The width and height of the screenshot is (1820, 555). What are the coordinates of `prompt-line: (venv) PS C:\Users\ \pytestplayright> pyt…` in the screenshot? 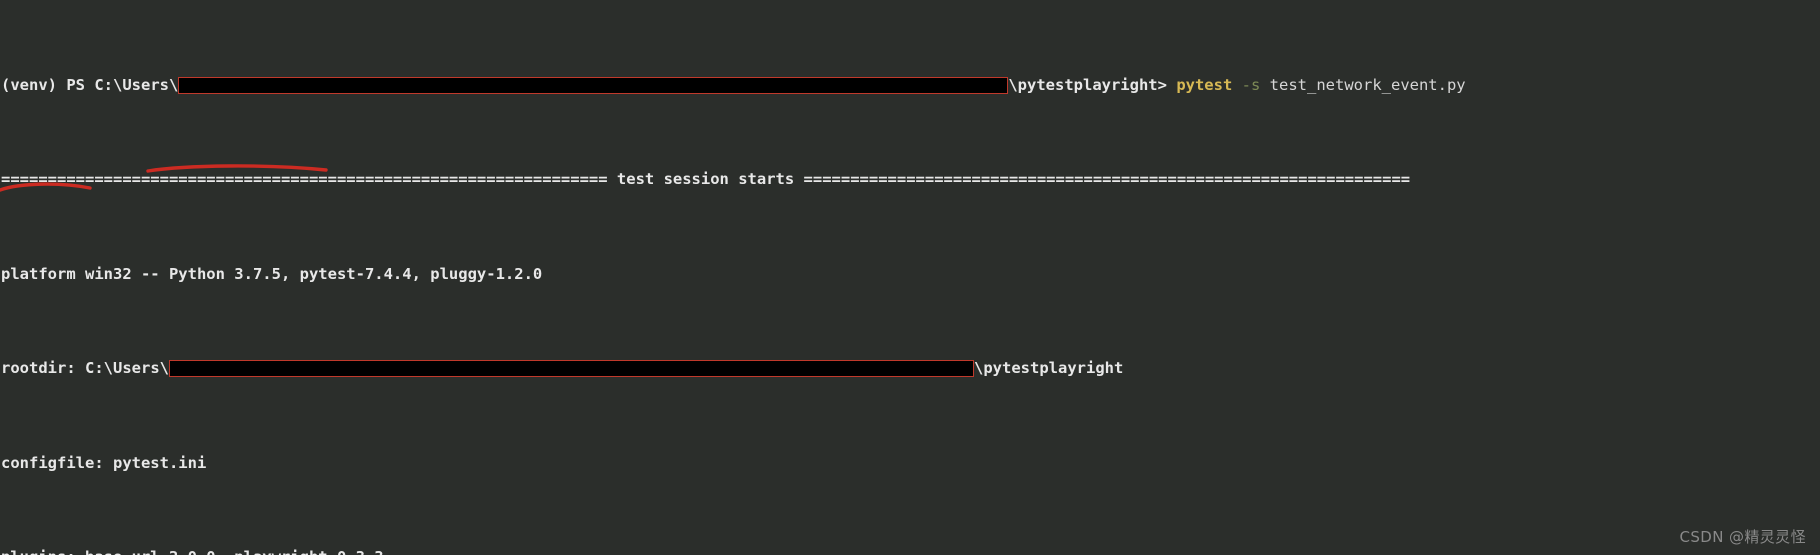 It's located at (733, 85).